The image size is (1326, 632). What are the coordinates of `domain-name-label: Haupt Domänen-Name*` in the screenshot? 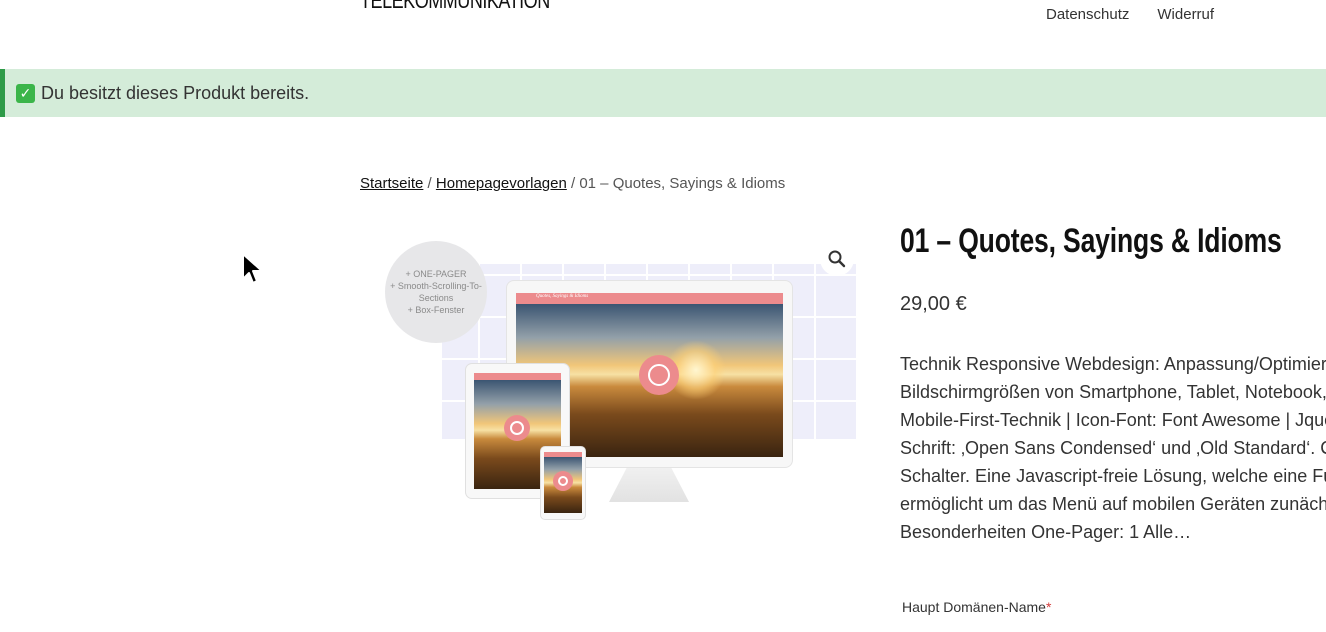 It's located at (976, 607).